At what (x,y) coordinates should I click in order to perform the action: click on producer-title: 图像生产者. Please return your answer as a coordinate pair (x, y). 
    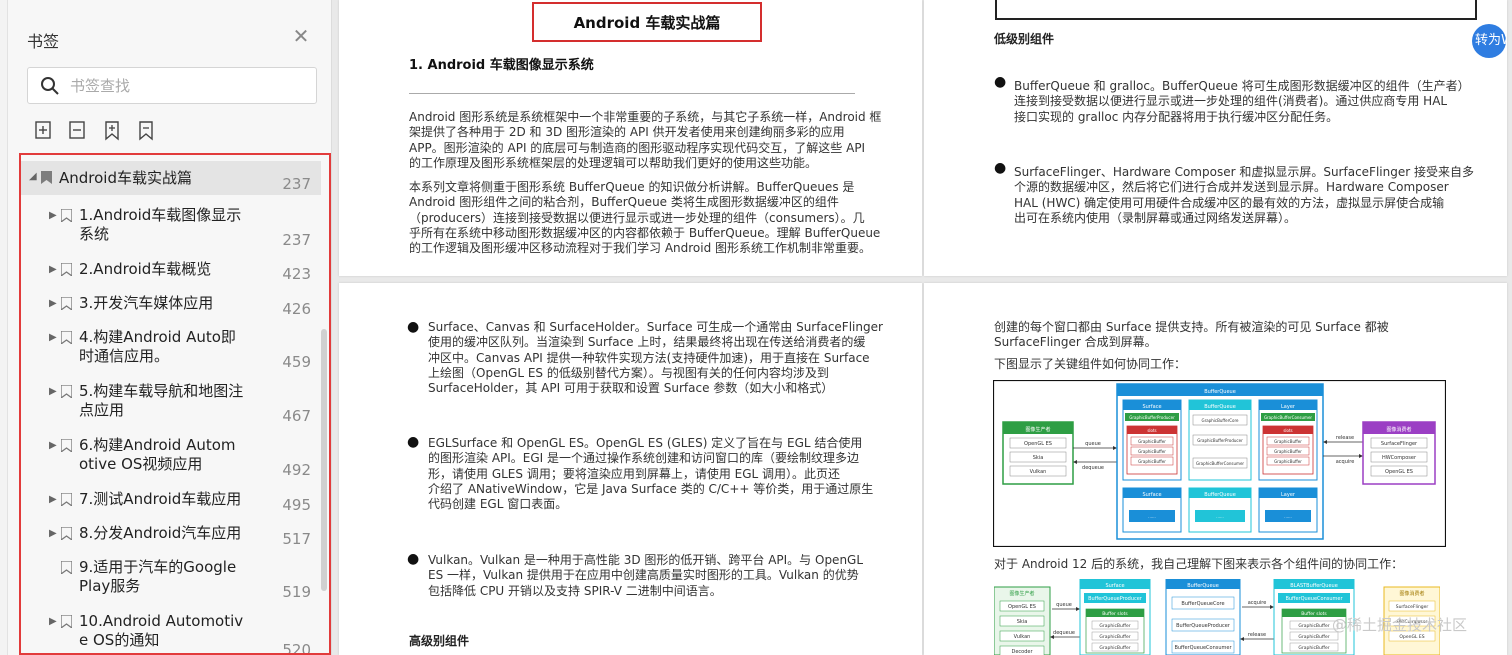
    Looking at the image, I should click on (1037, 429).